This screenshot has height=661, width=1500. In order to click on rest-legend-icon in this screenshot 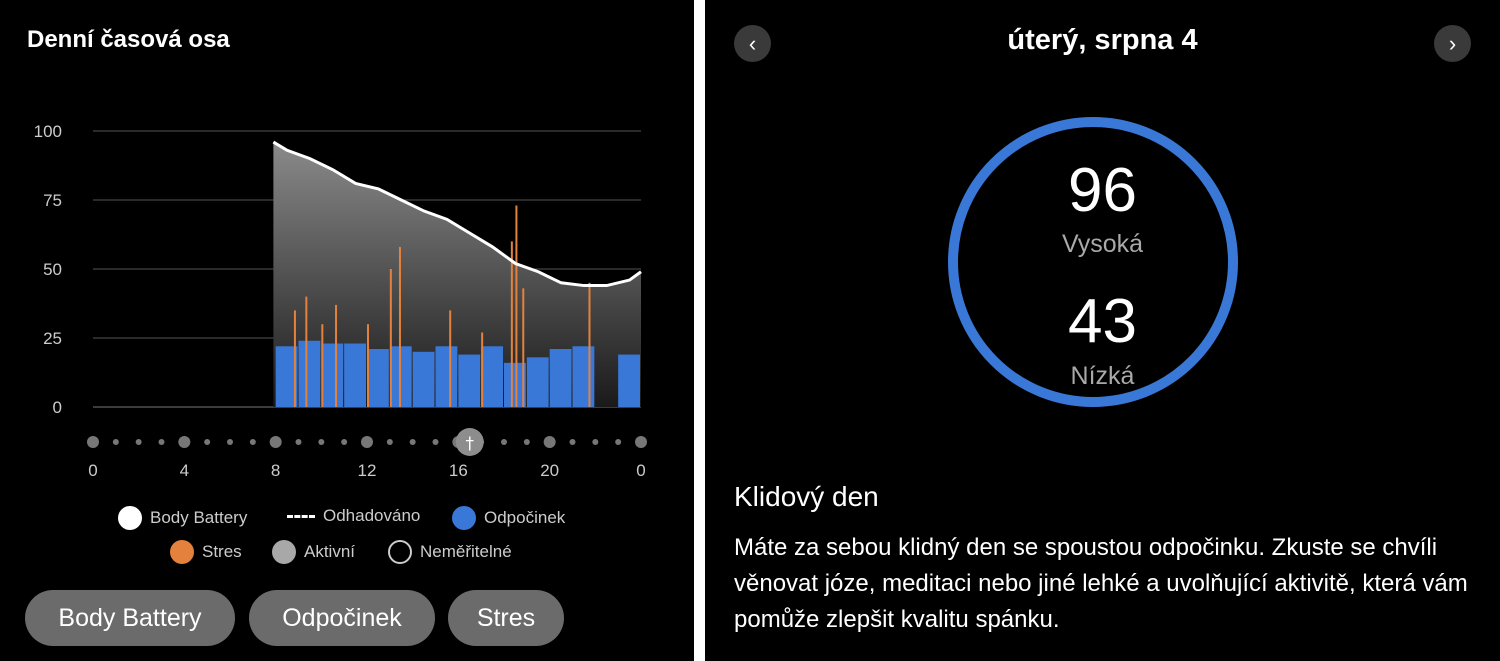, I will do `click(464, 518)`.